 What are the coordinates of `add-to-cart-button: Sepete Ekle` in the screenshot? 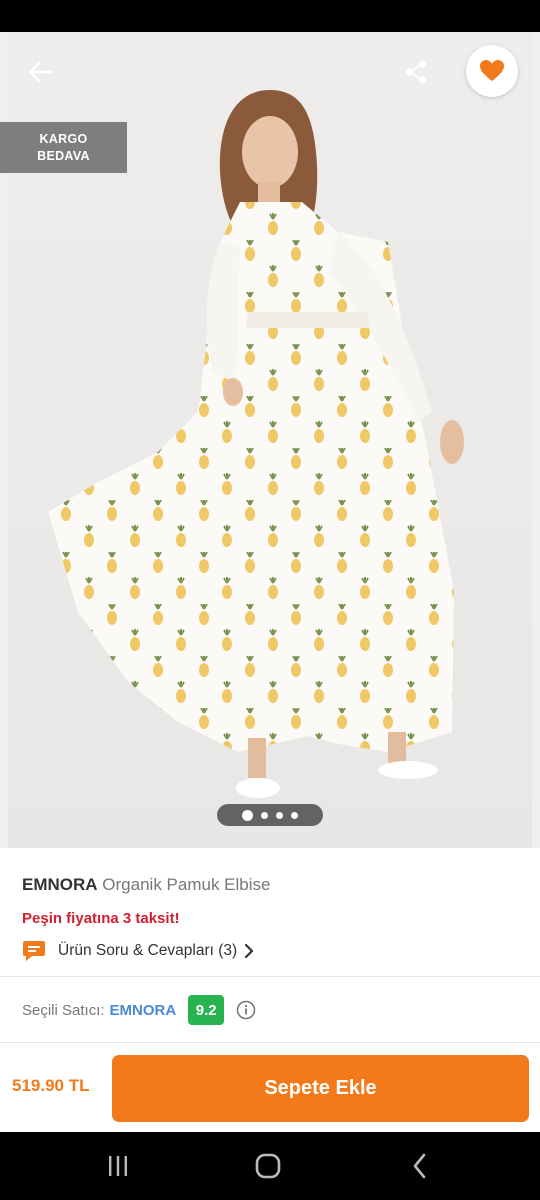 It's located at (320, 1088).